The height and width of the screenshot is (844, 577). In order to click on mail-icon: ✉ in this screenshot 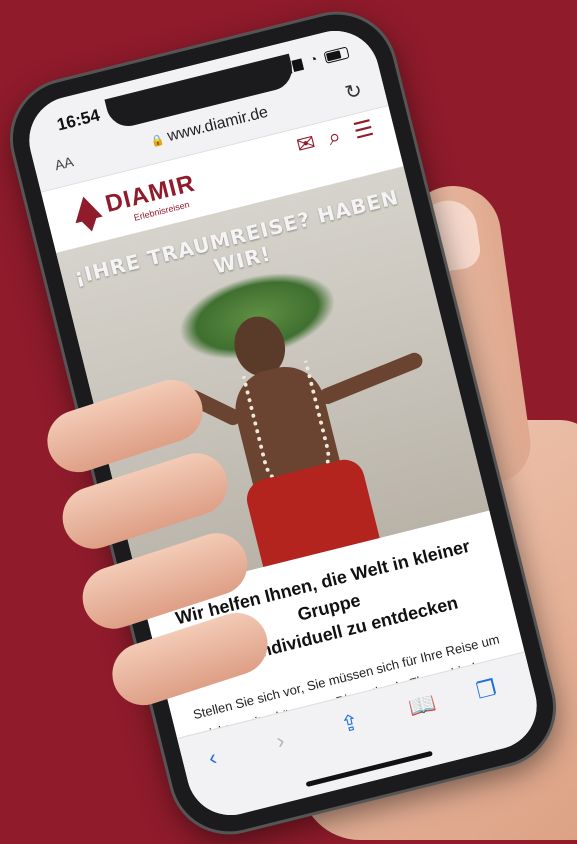, I will do `click(306, 143)`.